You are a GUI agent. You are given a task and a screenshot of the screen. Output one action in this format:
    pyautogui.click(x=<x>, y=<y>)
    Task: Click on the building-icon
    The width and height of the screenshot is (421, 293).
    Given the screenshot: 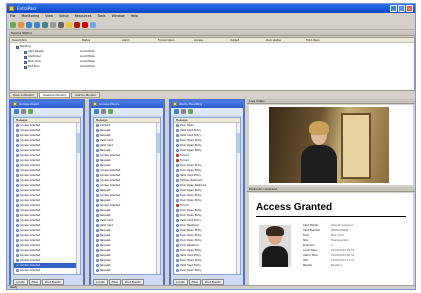 What is the action you would take?
    pyautogui.click(x=17, y=47)
    